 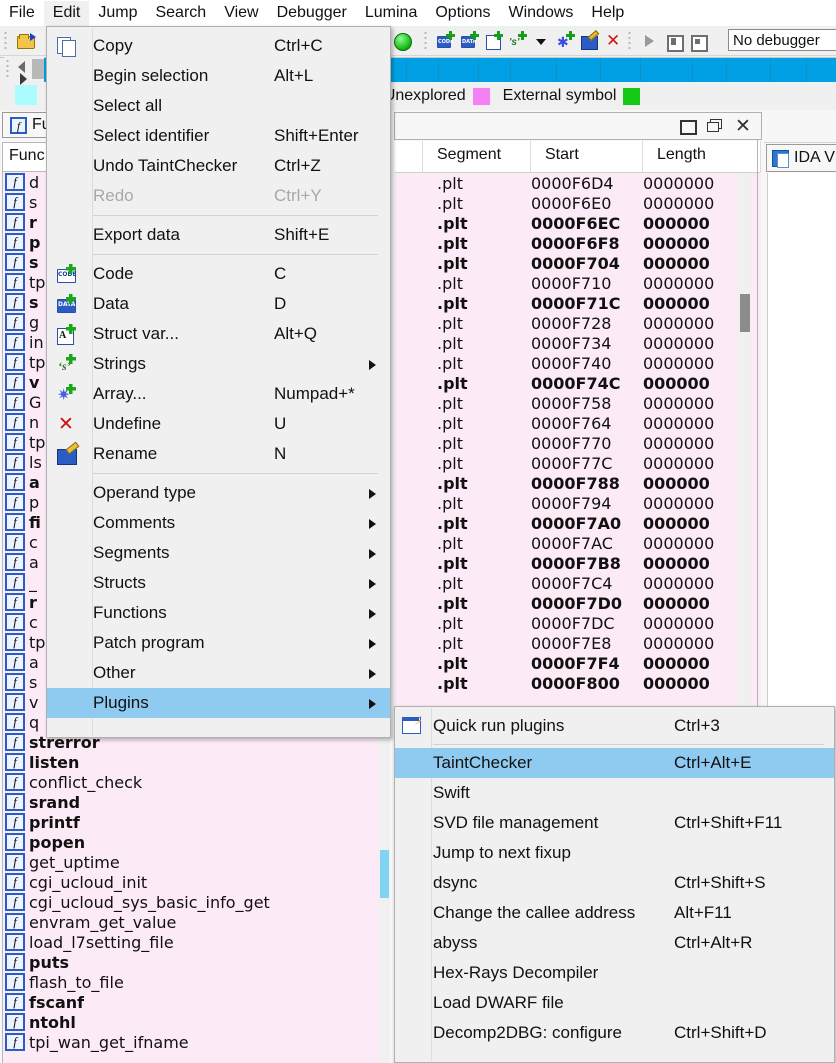 What do you see at coordinates (518, 41) in the screenshot?
I see `make-string-icon: 's'` at bounding box center [518, 41].